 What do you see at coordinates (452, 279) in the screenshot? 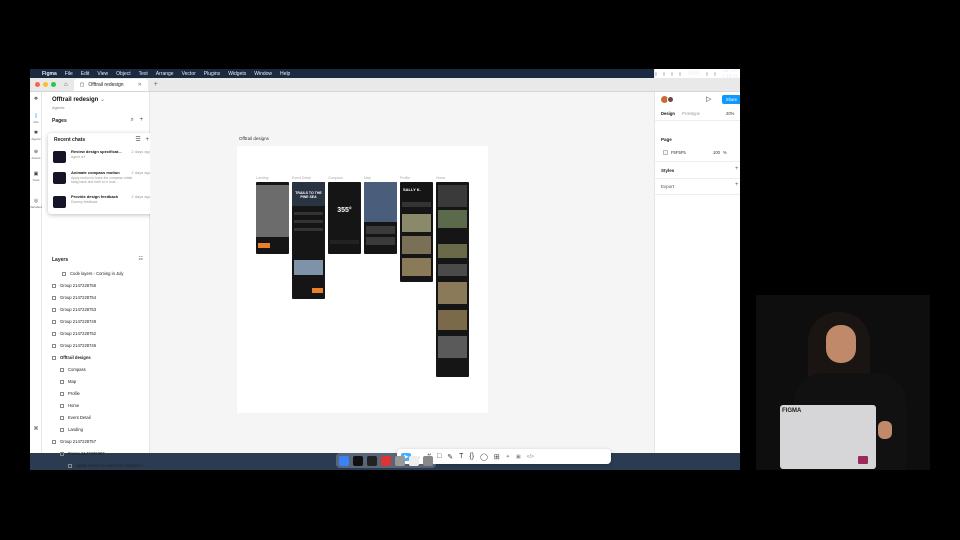
I see `home-screen: SUMMIT HIGH` at bounding box center [452, 279].